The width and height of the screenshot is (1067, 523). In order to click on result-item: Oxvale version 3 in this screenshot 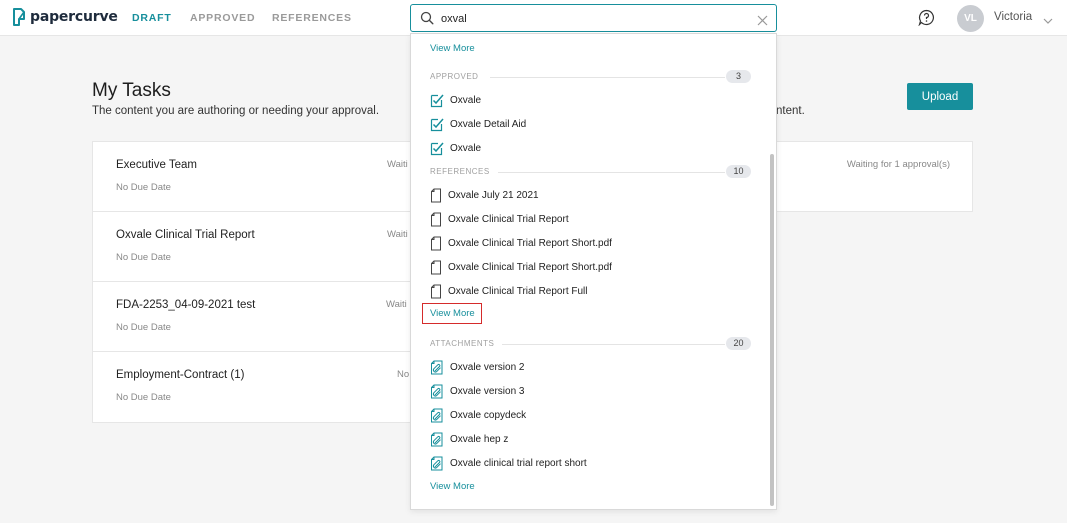, I will do `click(477, 391)`.